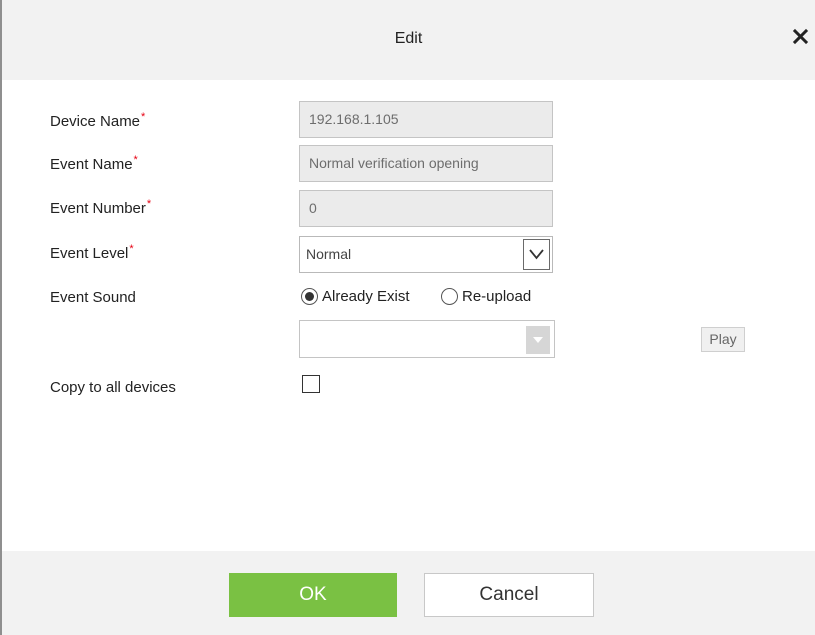 The width and height of the screenshot is (815, 635). I want to click on event-name-label-text: Event Name, so click(91, 164).